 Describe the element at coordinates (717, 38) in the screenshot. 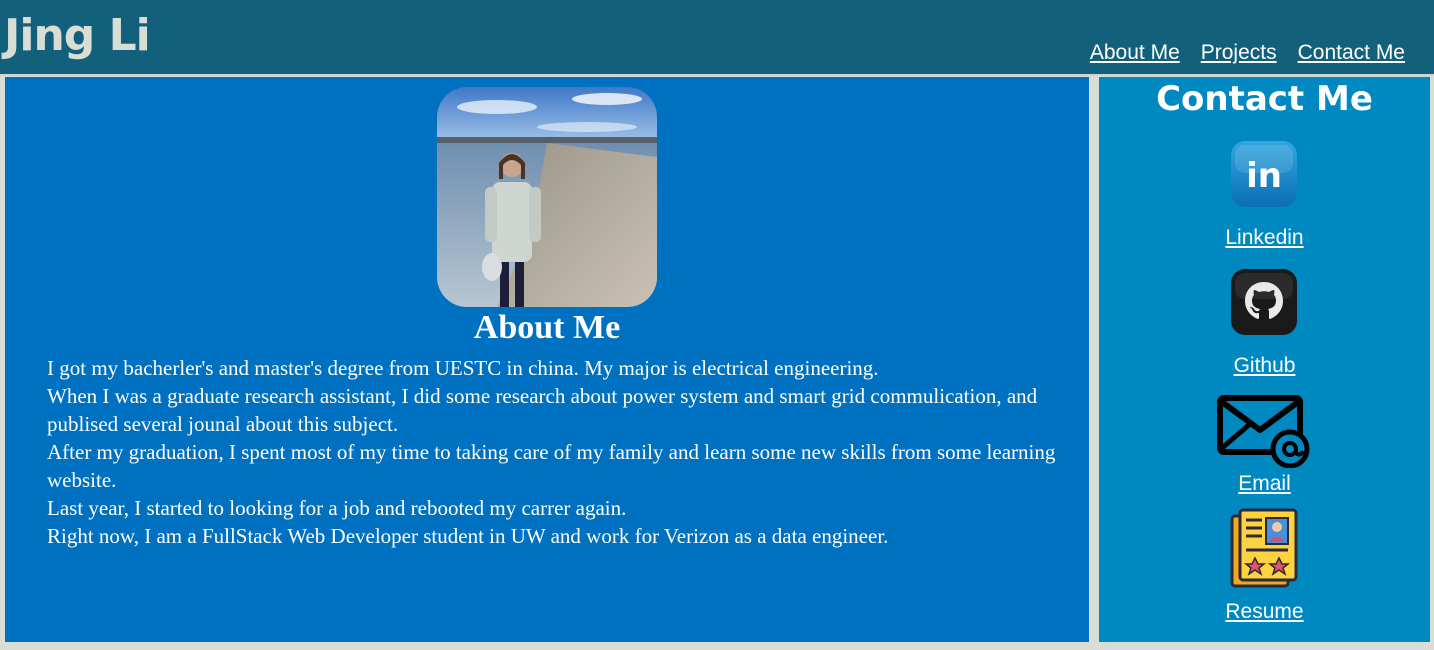

I see `site-header: Jing Li About Me Projects Contact Me` at that location.